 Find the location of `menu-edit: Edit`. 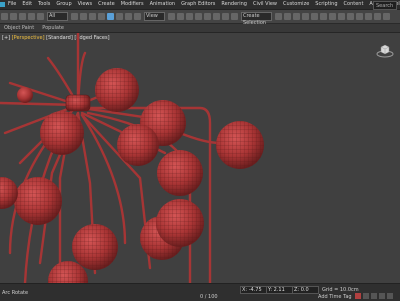

menu-edit: Edit is located at coordinates (27, 4).